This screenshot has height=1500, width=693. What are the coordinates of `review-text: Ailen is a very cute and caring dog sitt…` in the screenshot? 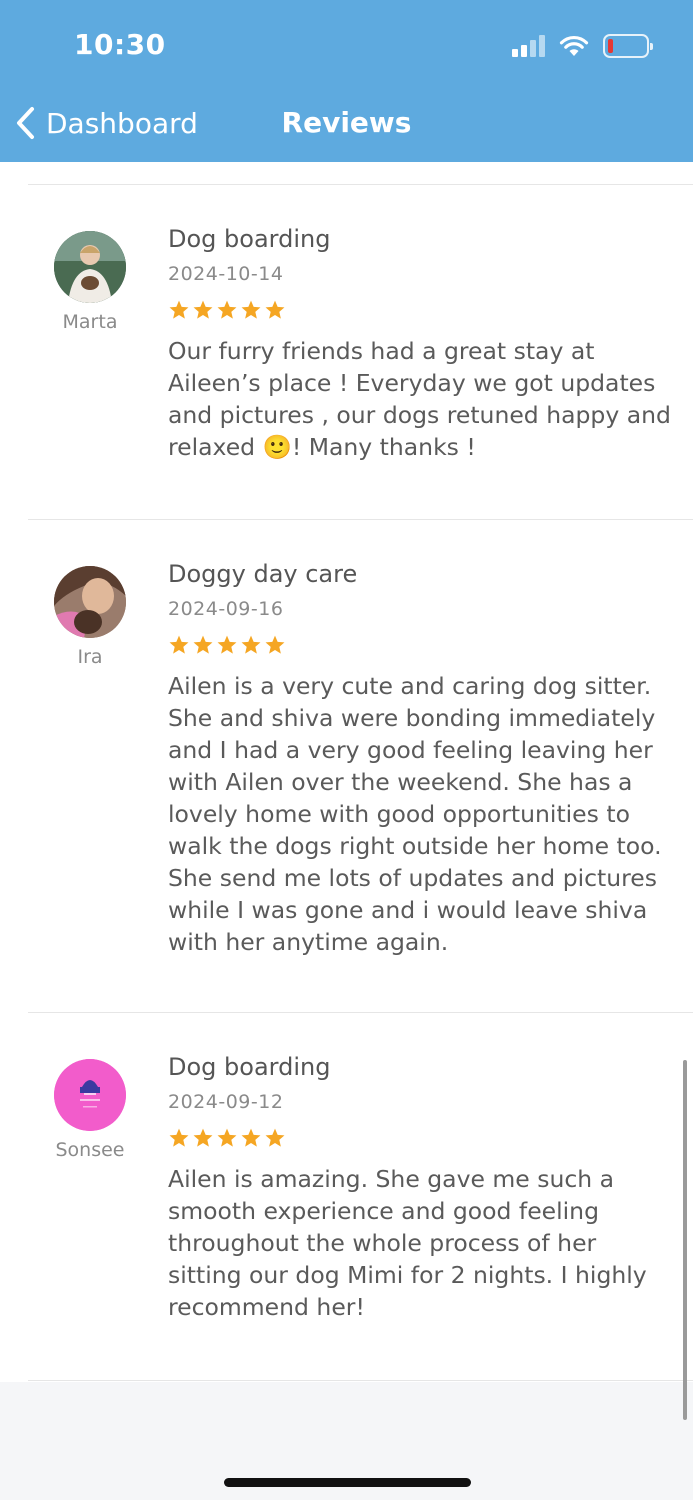 It's located at (415, 814).